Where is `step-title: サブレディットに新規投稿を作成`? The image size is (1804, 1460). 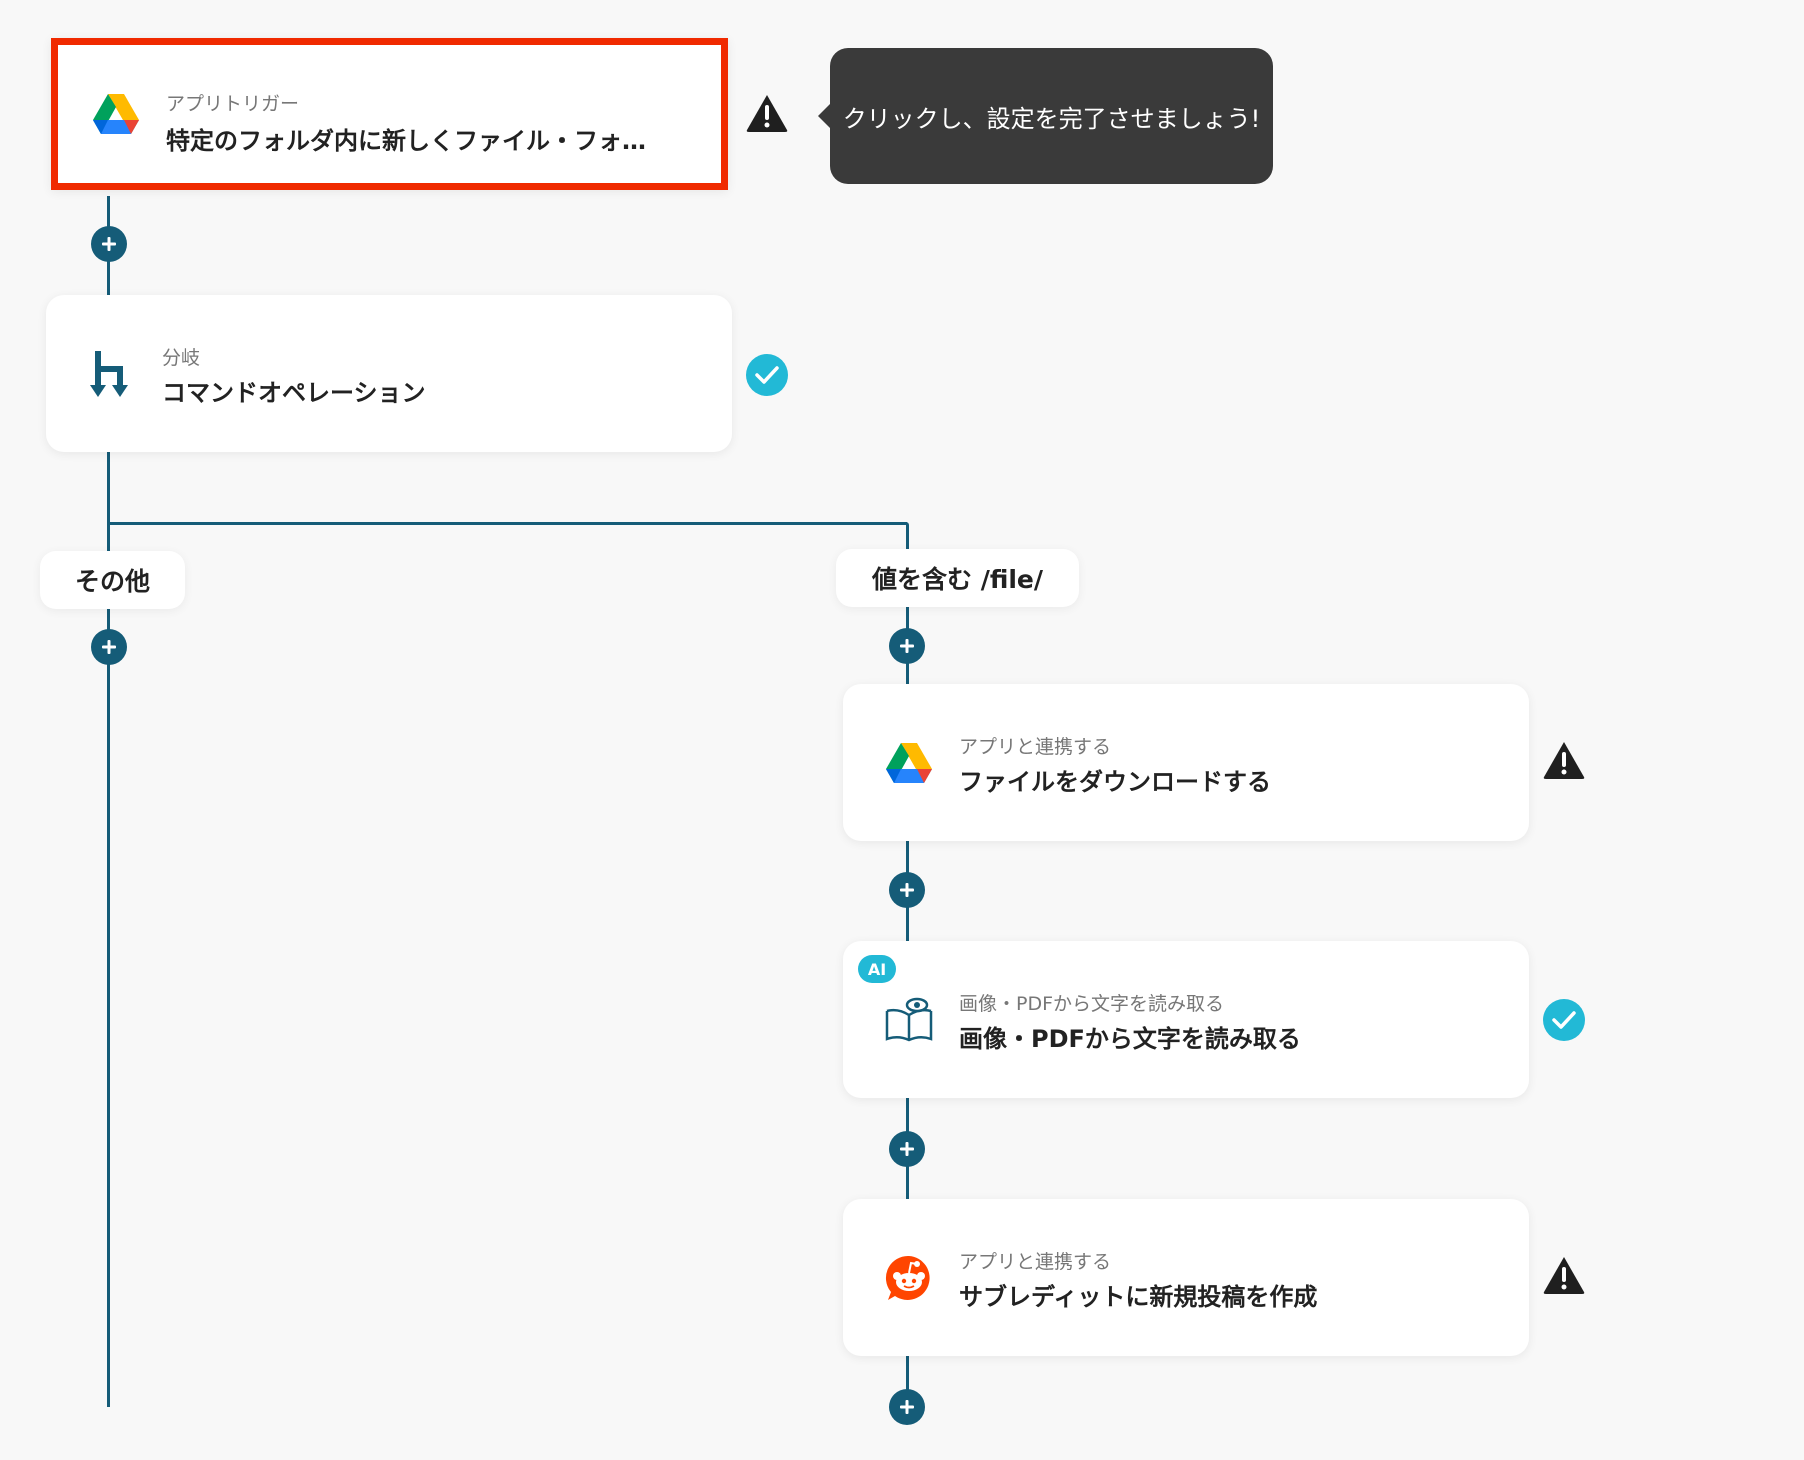 step-title: サブレディットに新規投稿を作成 is located at coordinates (1138, 1297).